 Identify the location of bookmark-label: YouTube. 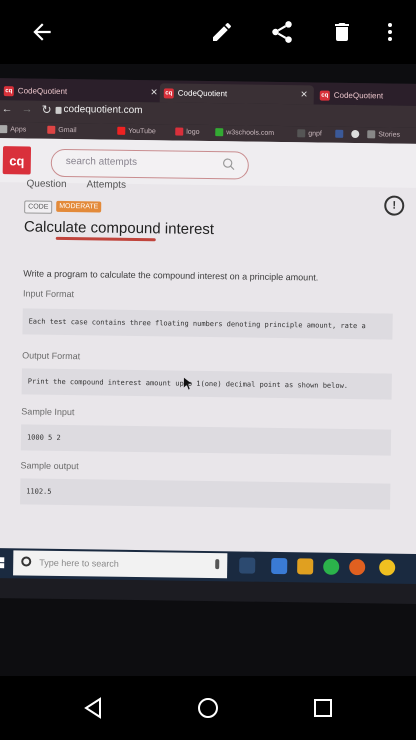
(142, 131).